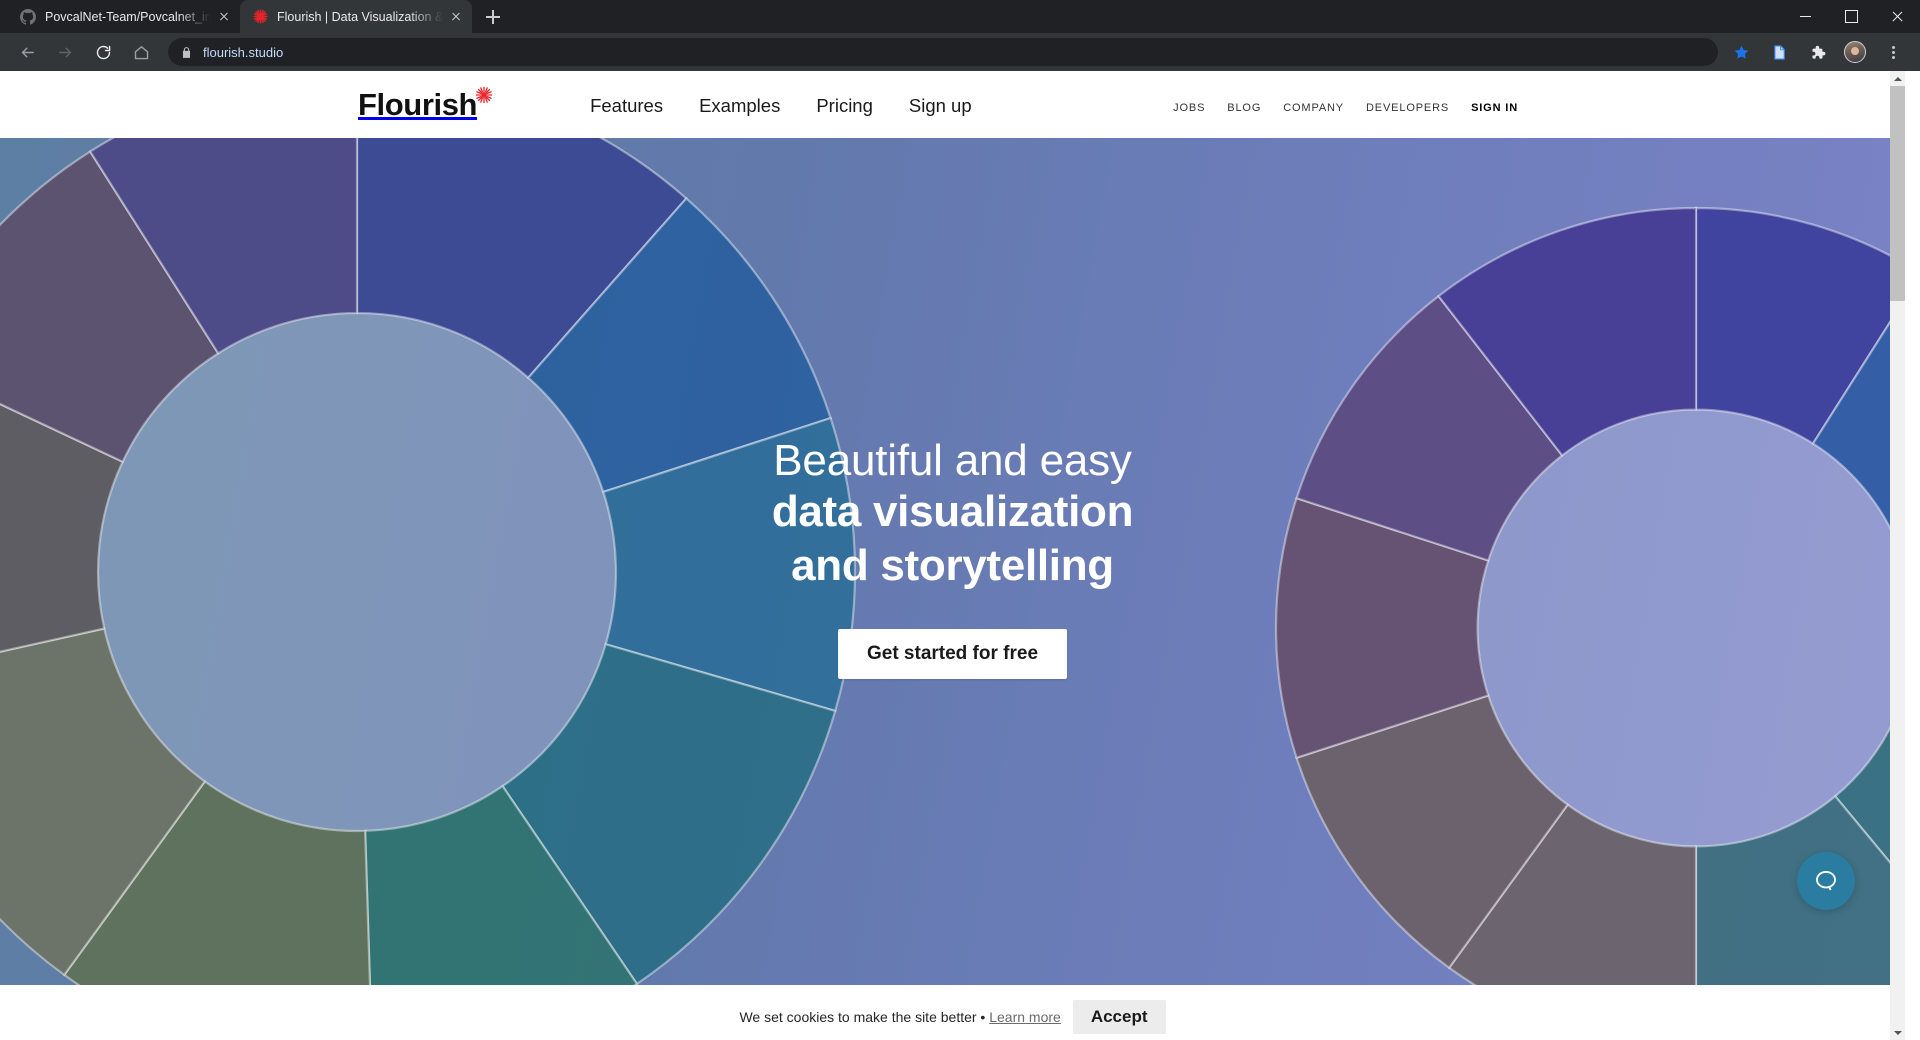 The width and height of the screenshot is (1920, 1040). What do you see at coordinates (1345, 108) in the screenshot?
I see `secondary-navigation: JOBS BLOG COMPANY DEVELOPERS SIGN IN` at bounding box center [1345, 108].